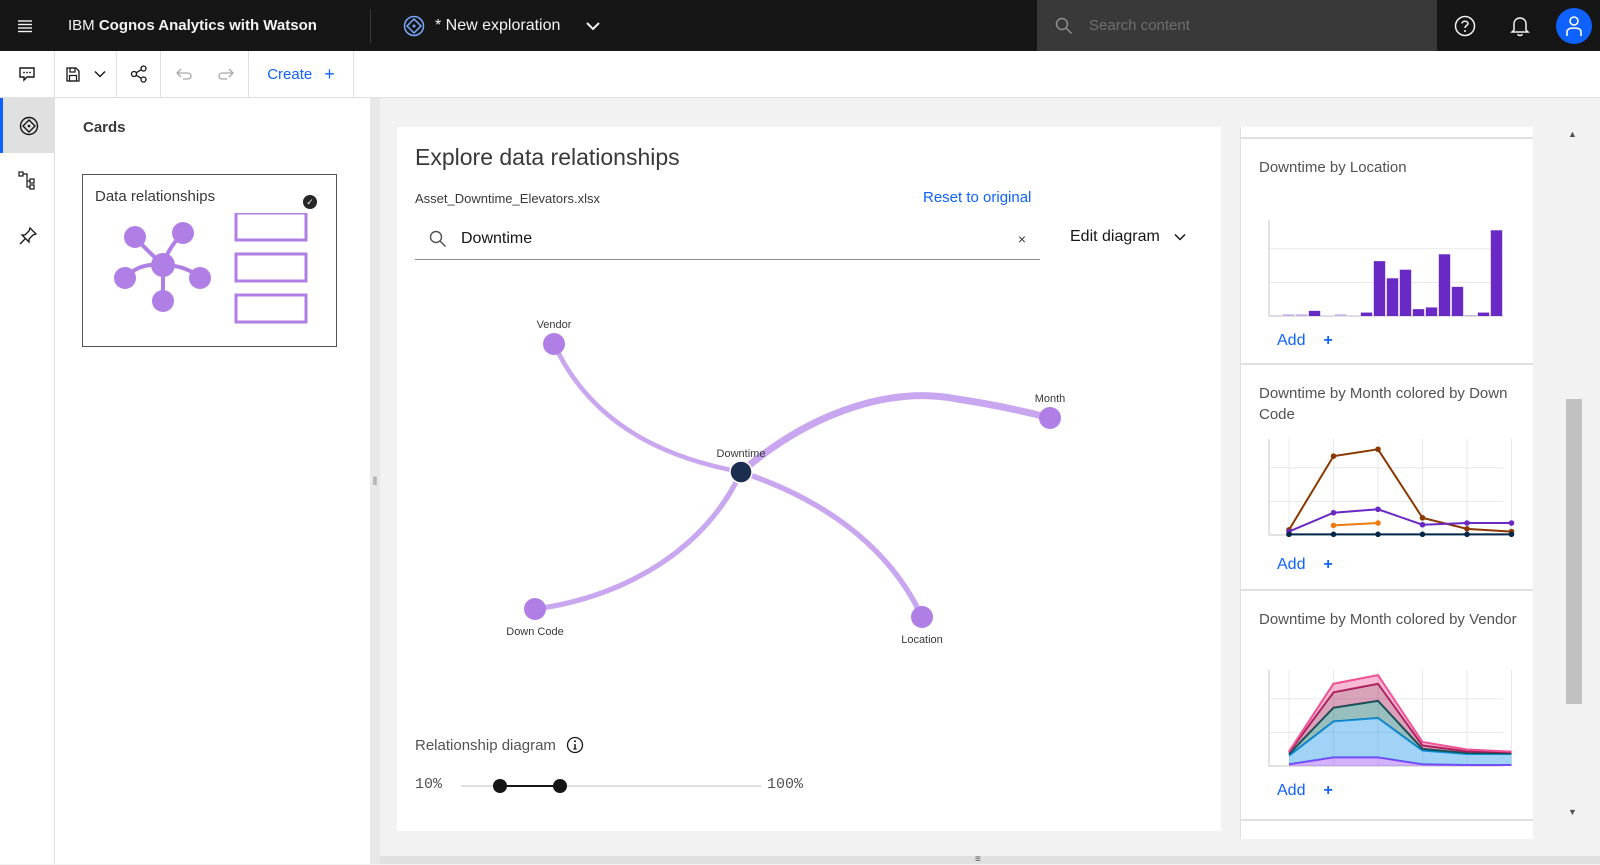 The image size is (1600, 865). What do you see at coordinates (370, 25) in the screenshot?
I see `divider` at bounding box center [370, 25].